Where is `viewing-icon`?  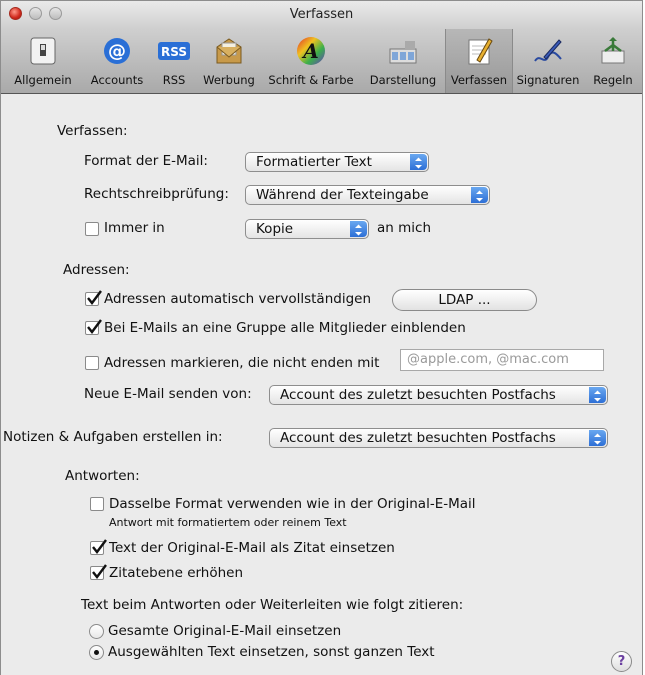
viewing-icon is located at coordinates (403, 51).